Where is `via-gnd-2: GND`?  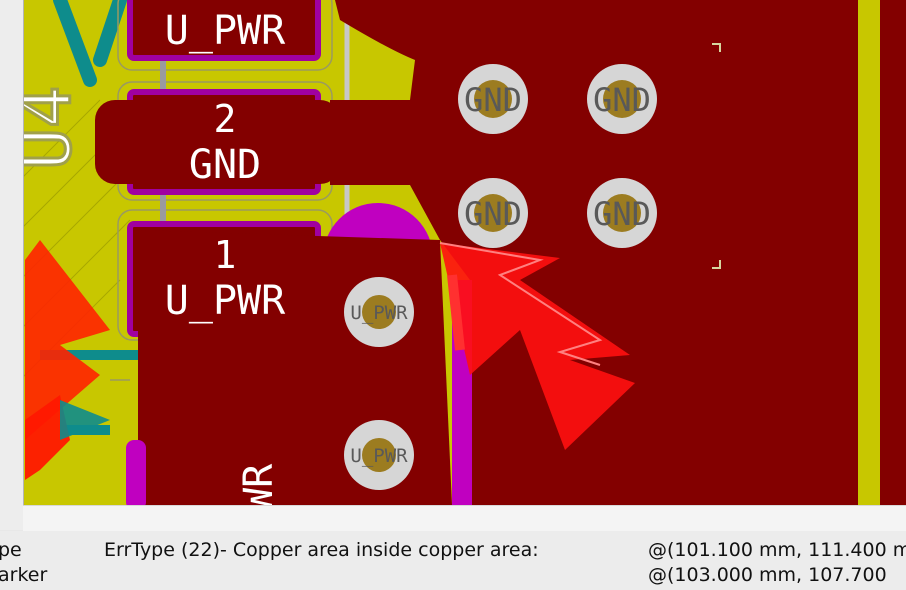
via-gnd-2: GND is located at coordinates (622, 99).